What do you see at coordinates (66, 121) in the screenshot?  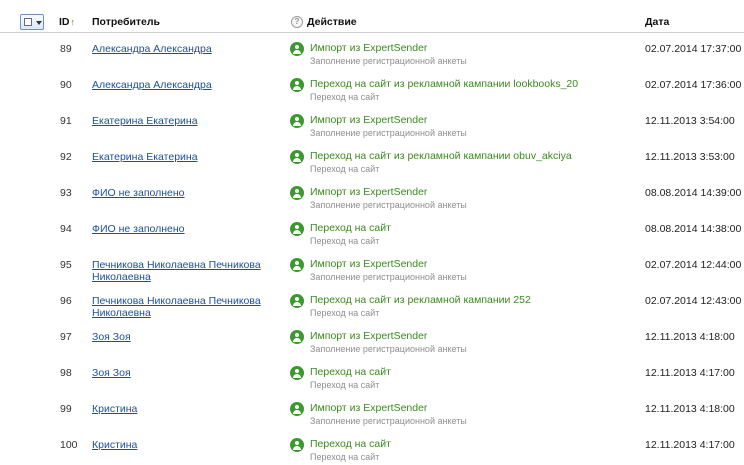 I see `row-id: 91` at bounding box center [66, 121].